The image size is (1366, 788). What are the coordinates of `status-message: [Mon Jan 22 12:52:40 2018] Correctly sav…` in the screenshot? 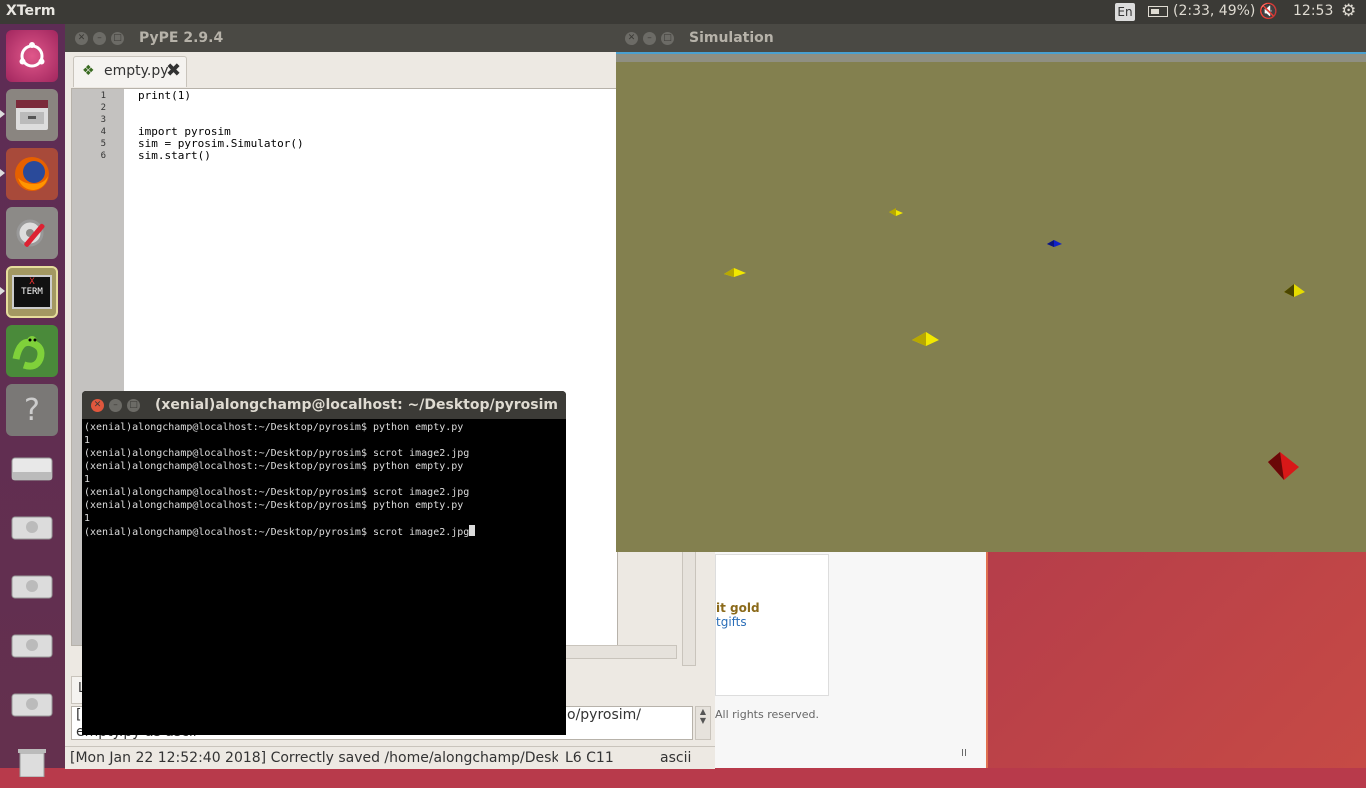 It's located at (314, 758).